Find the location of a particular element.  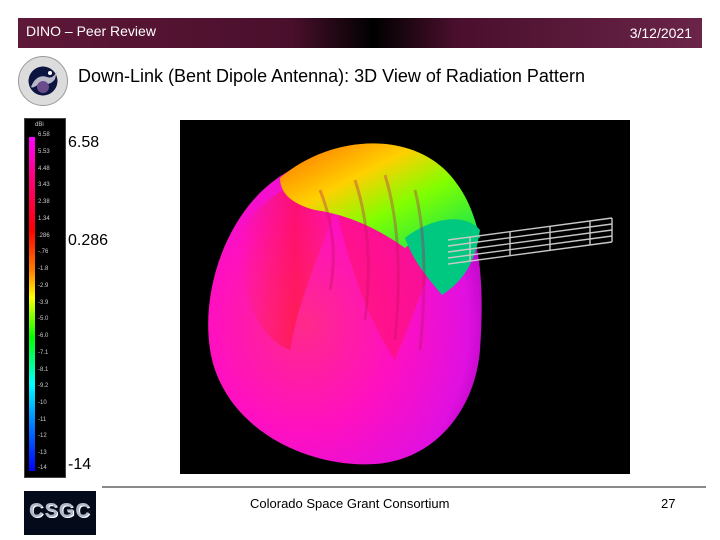

colorbar-min-label: -14 is located at coordinates (80, 464).